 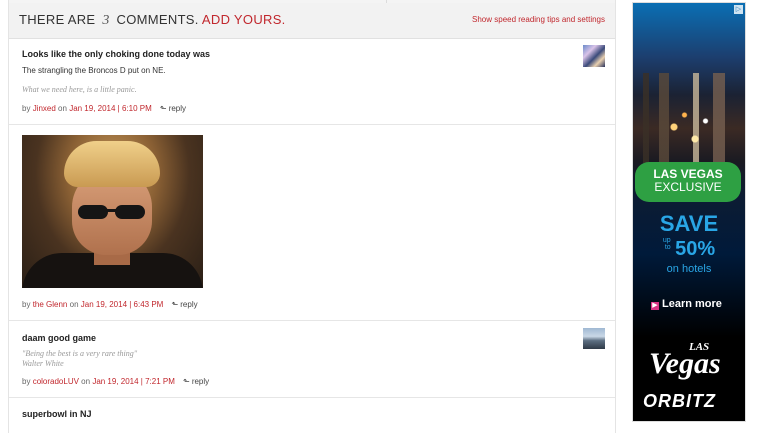 I want to click on comment-author-link: the Glenn, so click(x=50, y=304).